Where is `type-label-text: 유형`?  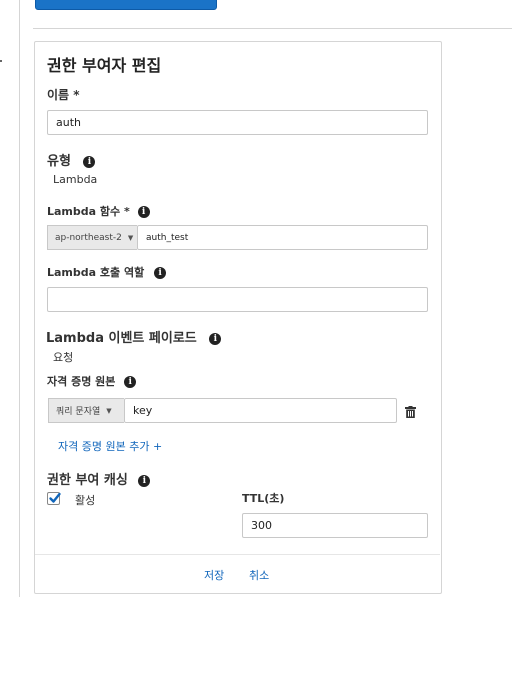 type-label-text: 유형 is located at coordinates (59, 161).